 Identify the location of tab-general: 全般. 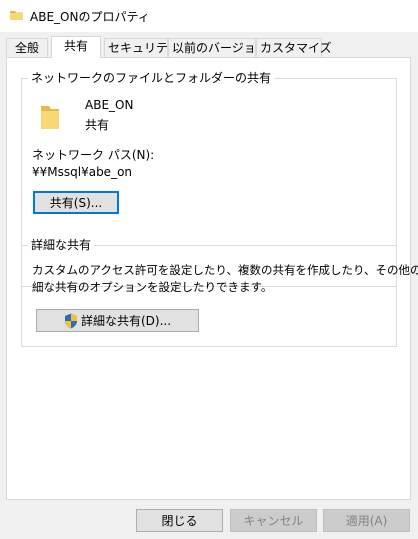
(27, 47).